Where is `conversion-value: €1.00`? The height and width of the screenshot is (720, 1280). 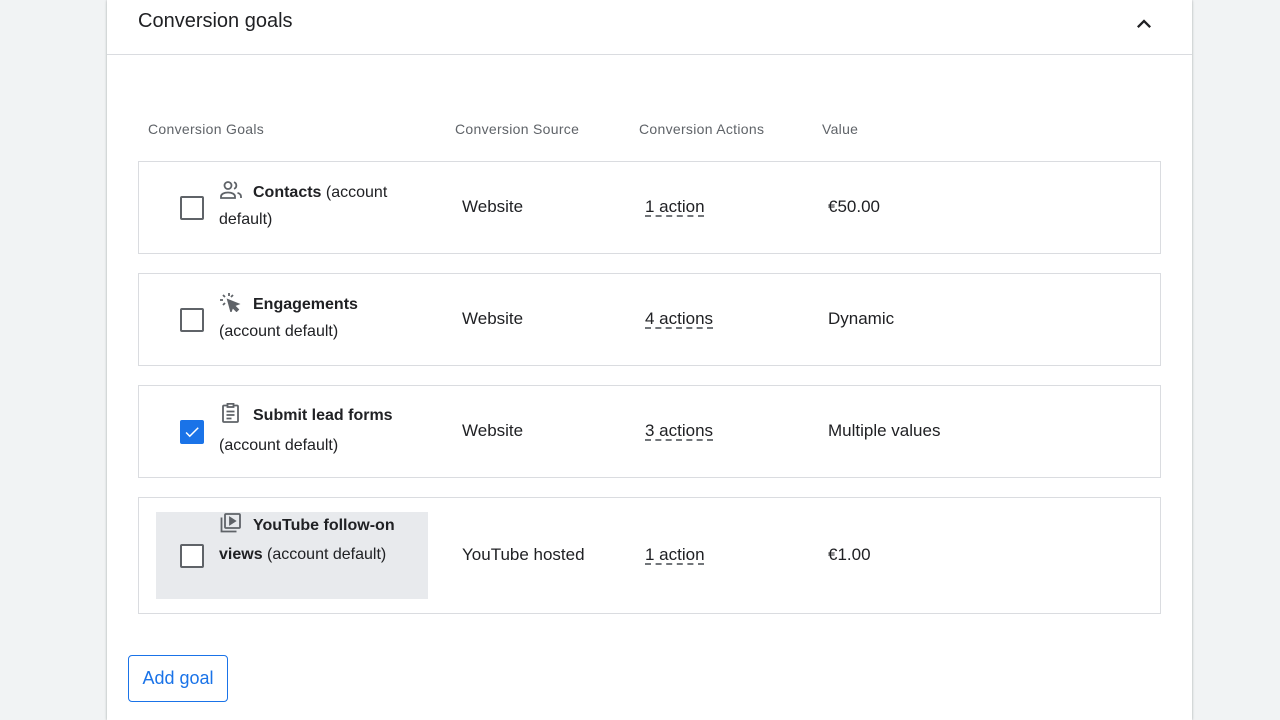 conversion-value: €1.00 is located at coordinates (849, 554).